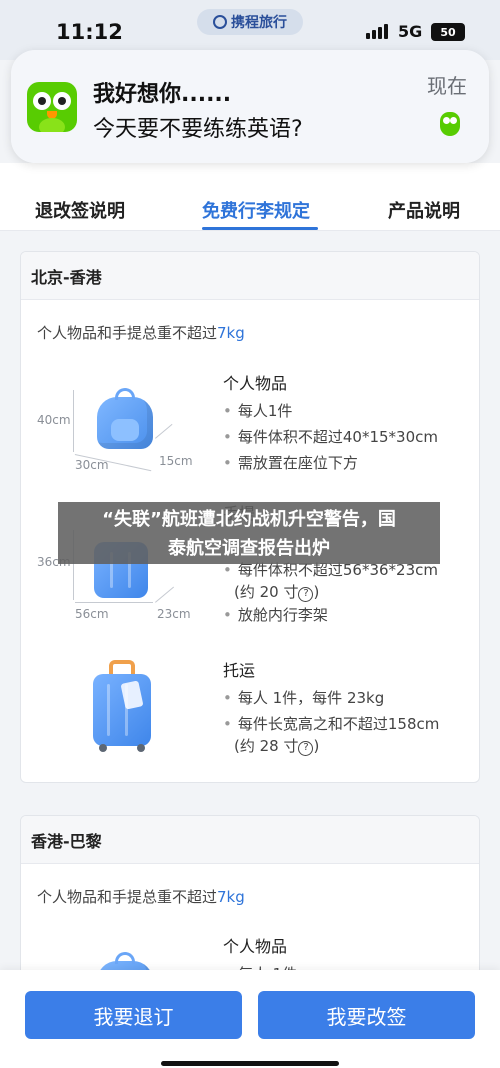  Describe the element at coordinates (133, 1015) in the screenshot. I see `refund-button: 我要退订` at that location.